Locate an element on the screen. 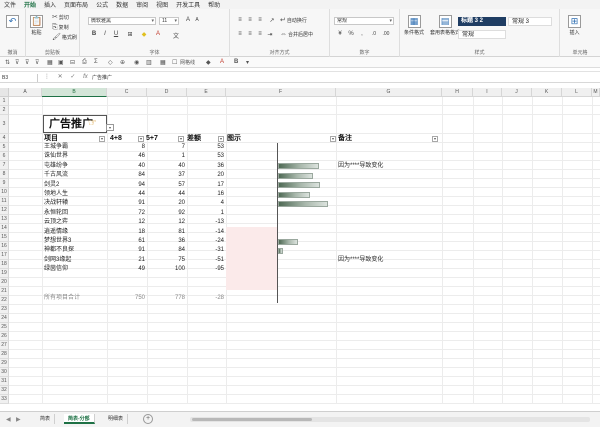  style-normal: 常规 is located at coordinates (482, 34).